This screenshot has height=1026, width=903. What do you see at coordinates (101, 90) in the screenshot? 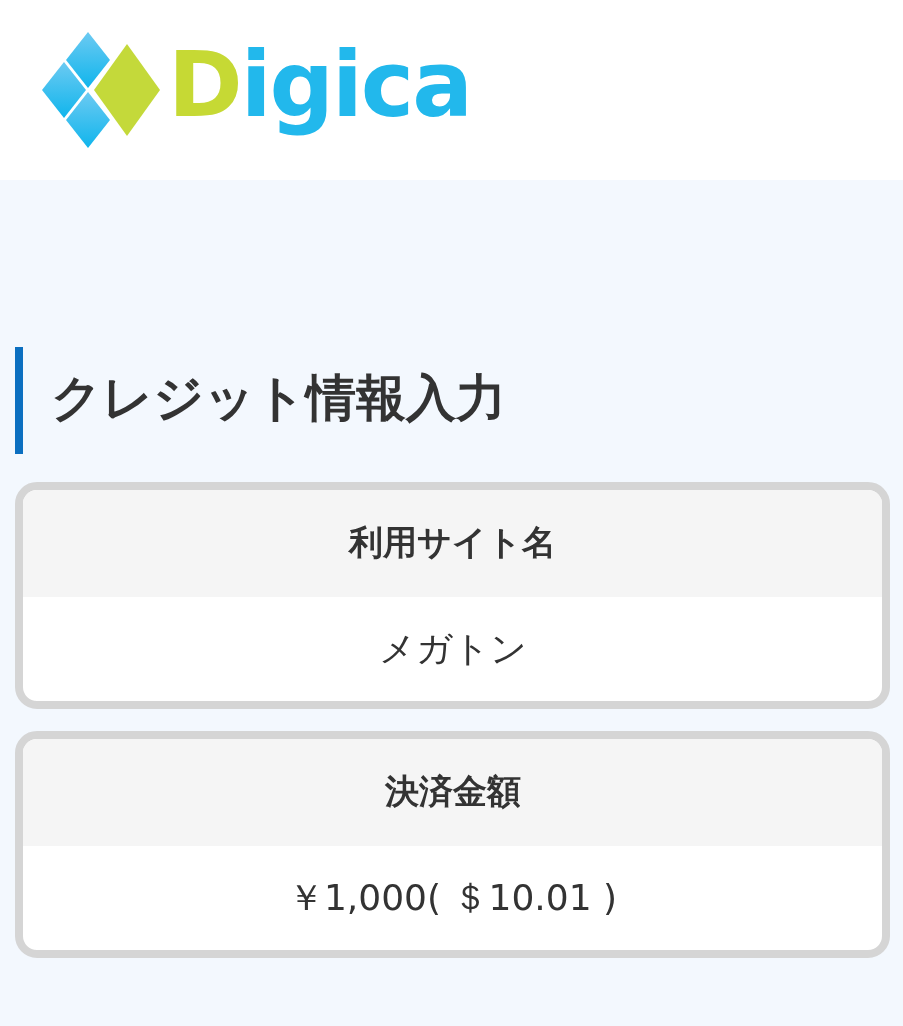
I see `logo-mark-icon` at bounding box center [101, 90].